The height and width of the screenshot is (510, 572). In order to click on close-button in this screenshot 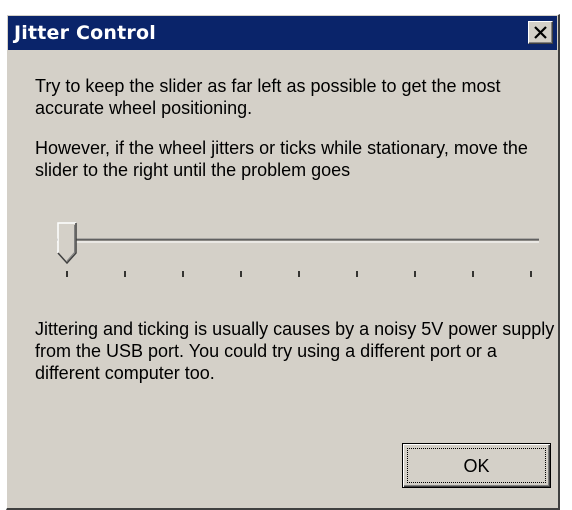, I will do `click(540, 32)`.